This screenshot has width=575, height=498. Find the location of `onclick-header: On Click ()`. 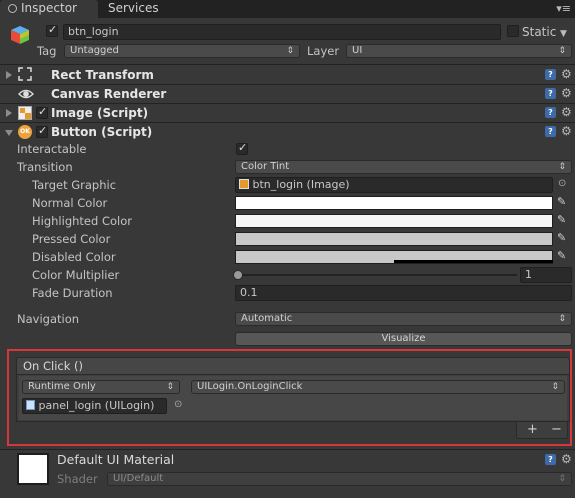

onclick-header: On Click () is located at coordinates (293, 366).